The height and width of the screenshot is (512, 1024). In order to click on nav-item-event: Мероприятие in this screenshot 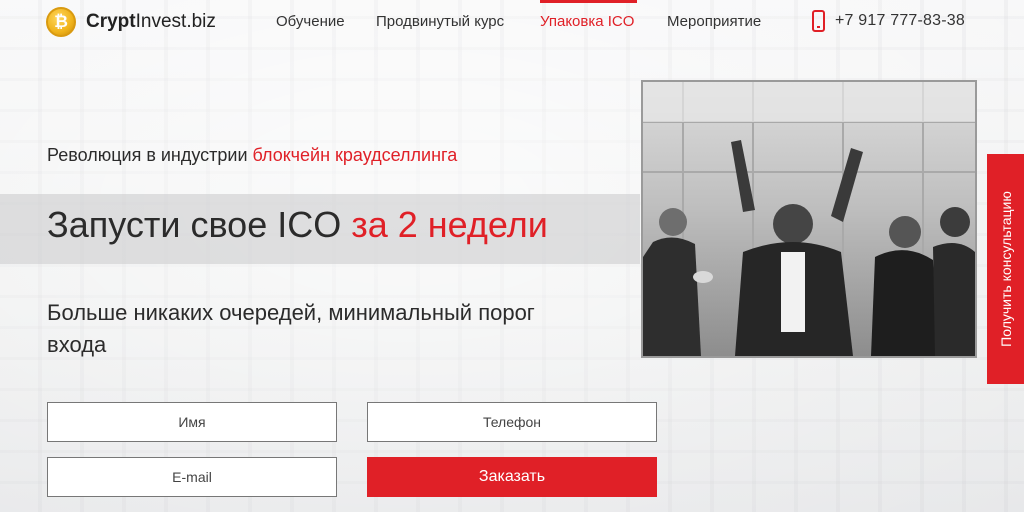, I will do `click(714, 21)`.